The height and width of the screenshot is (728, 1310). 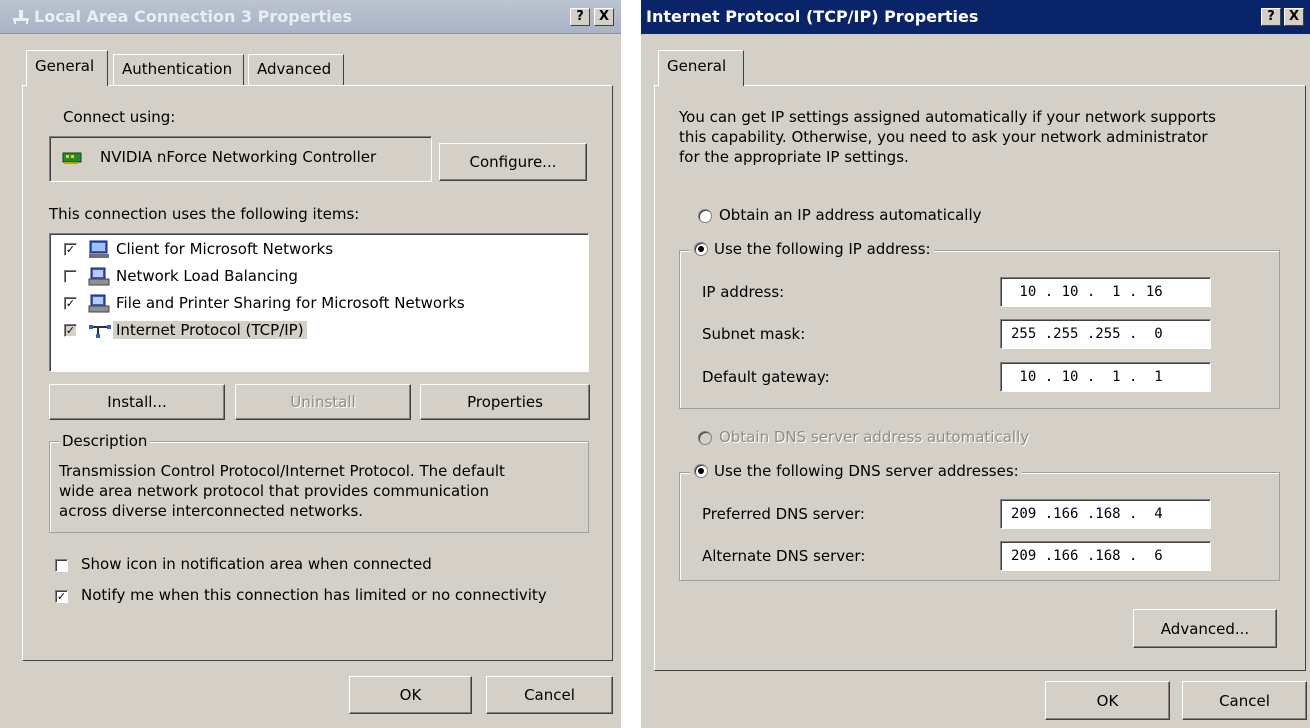 I want to click on network-protocol-icon, so click(x=100, y=333).